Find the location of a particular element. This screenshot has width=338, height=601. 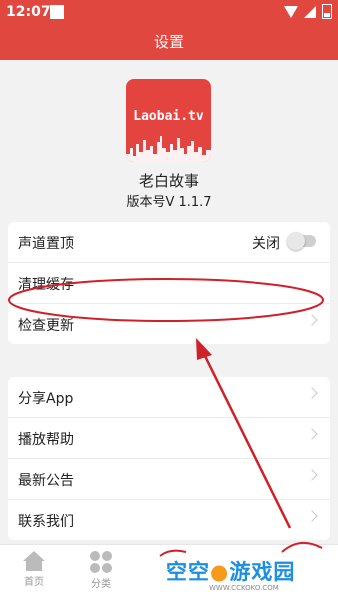

app-name: 老白故事 is located at coordinates (168, 181).